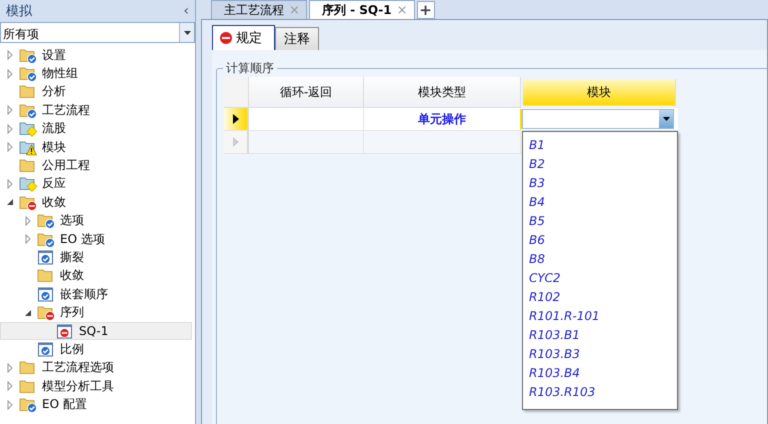  I want to click on tree-item: 工艺流程, so click(97, 110).